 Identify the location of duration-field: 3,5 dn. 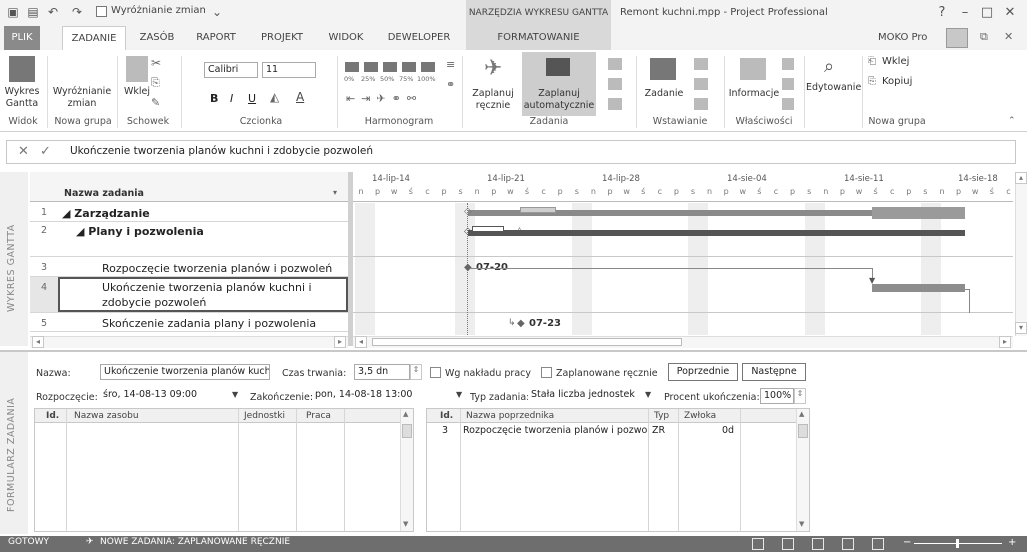
(382, 372).